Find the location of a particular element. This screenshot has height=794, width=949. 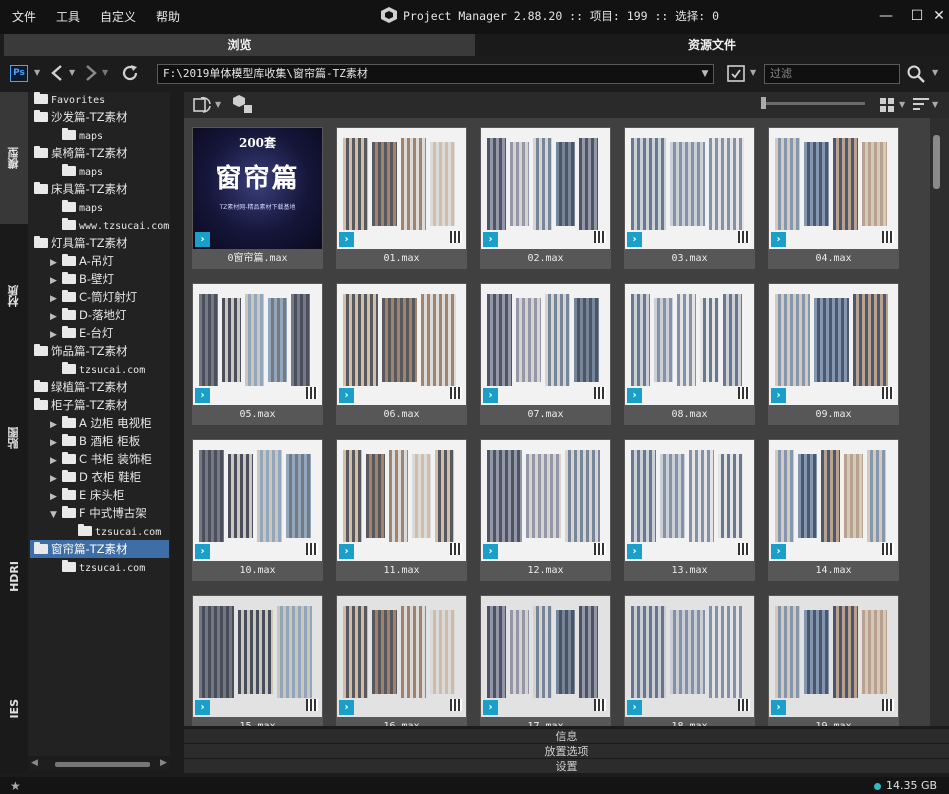

menu-tools: 工具 is located at coordinates (68, 16).